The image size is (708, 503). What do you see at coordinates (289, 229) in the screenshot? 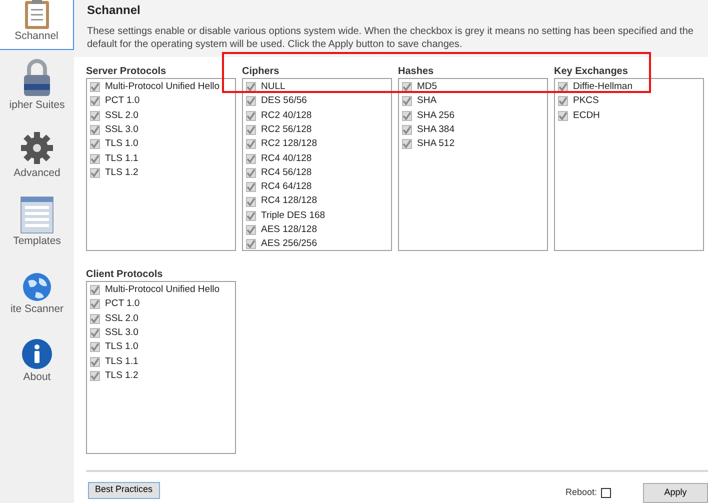
I see `checkbox-label: AES 128/128` at bounding box center [289, 229].